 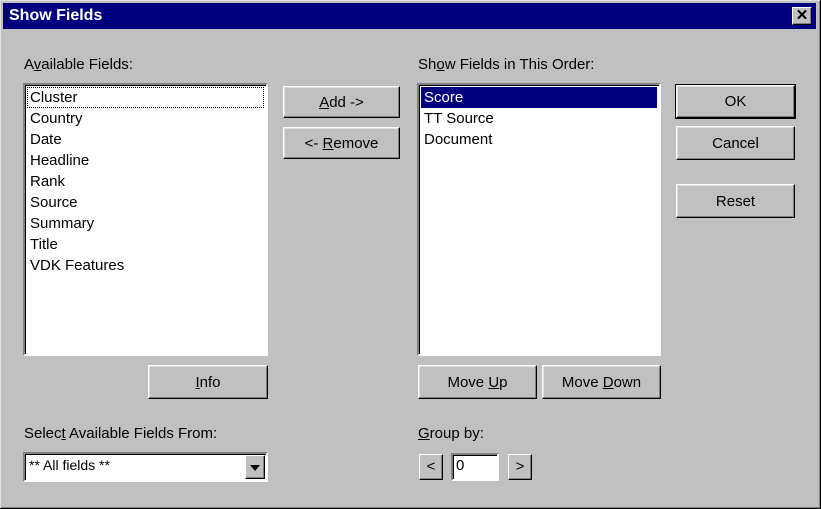 What do you see at coordinates (145, 244) in the screenshot?
I see `list-item-title: Title` at bounding box center [145, 244].